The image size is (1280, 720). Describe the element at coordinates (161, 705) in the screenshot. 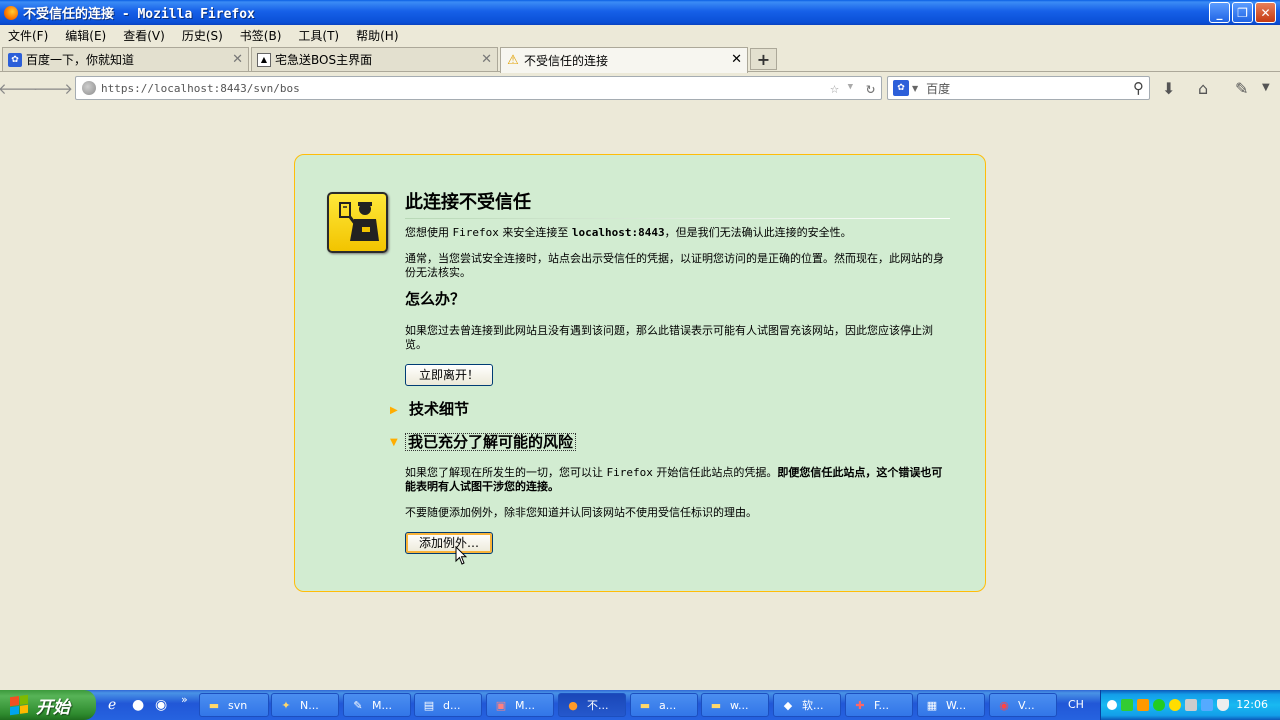

I see `app-quicklaunch-icon: ◉` at that location.